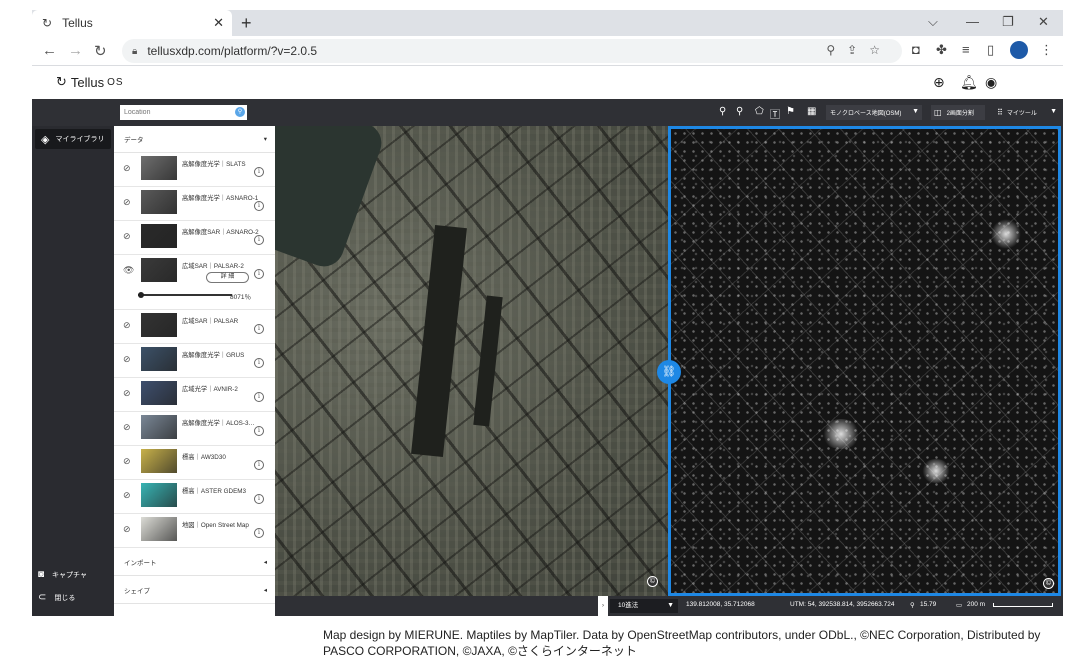 The image size is (1075, 667). What do you see at coordinates (246, 23) in the screenshot?
I see `new-tab-icon: +` at bounding box center [246, 23].